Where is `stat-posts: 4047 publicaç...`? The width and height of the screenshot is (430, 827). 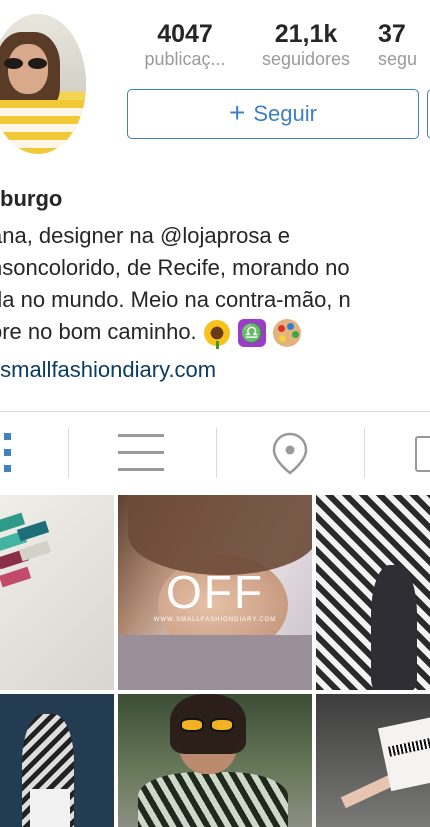
stat-posts: 4047 publicaç... is located at coordinates (185, 45).